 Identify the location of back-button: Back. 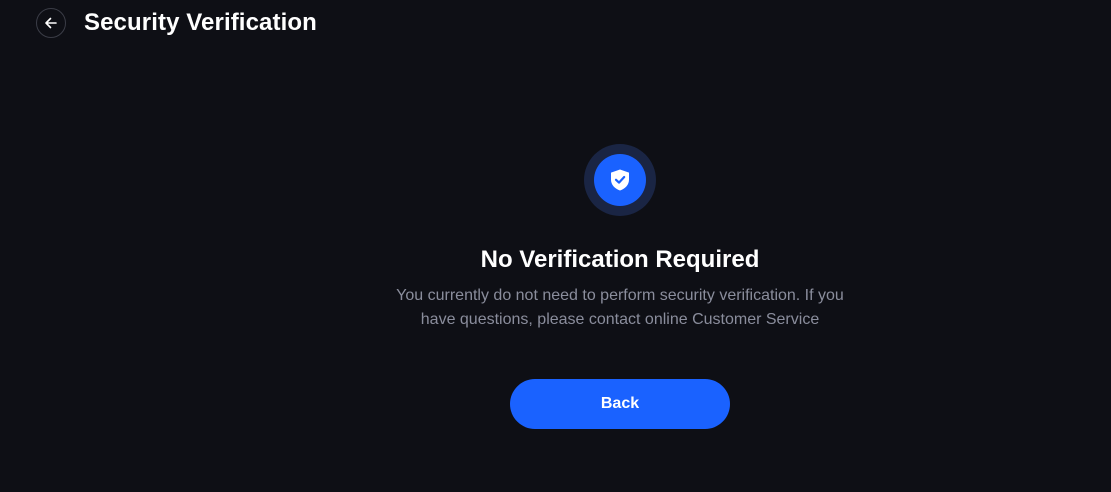
(620, 404).